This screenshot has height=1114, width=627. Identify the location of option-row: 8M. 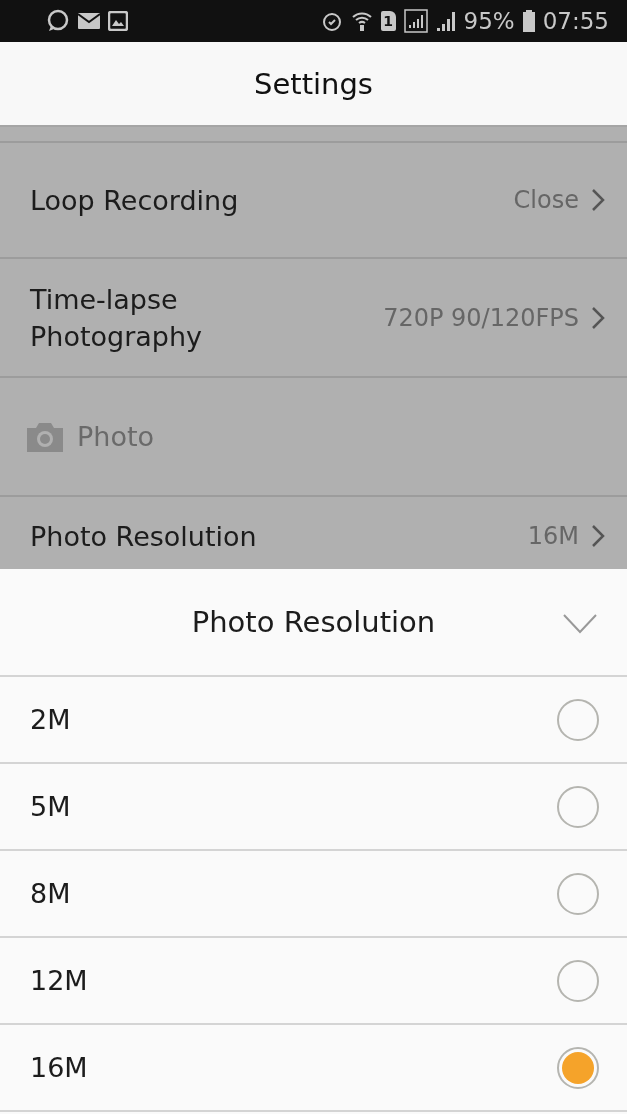
(313, 894).